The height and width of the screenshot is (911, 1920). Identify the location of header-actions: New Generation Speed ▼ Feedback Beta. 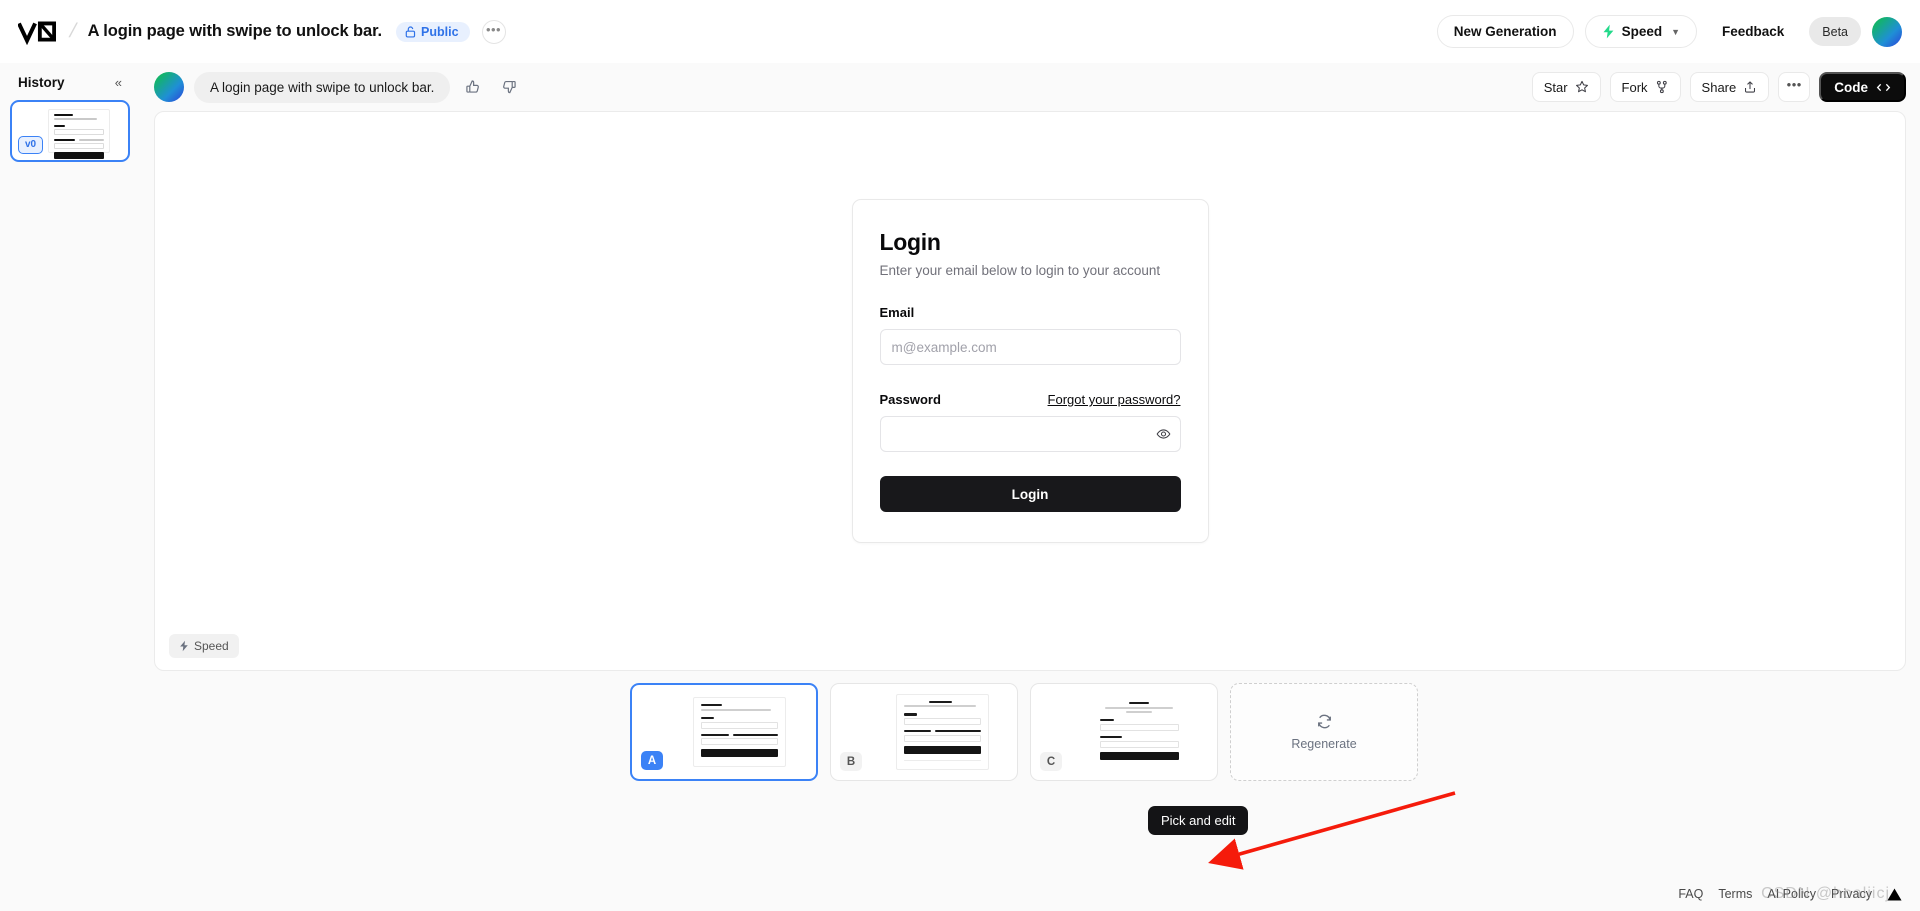
(1669, 31).